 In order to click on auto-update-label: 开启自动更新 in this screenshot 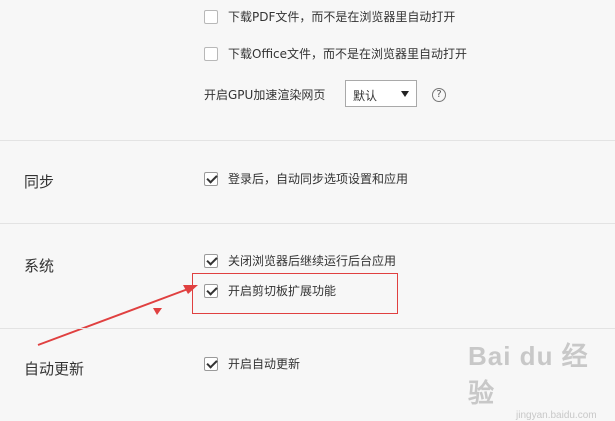, I will do `click(264, 364)`.